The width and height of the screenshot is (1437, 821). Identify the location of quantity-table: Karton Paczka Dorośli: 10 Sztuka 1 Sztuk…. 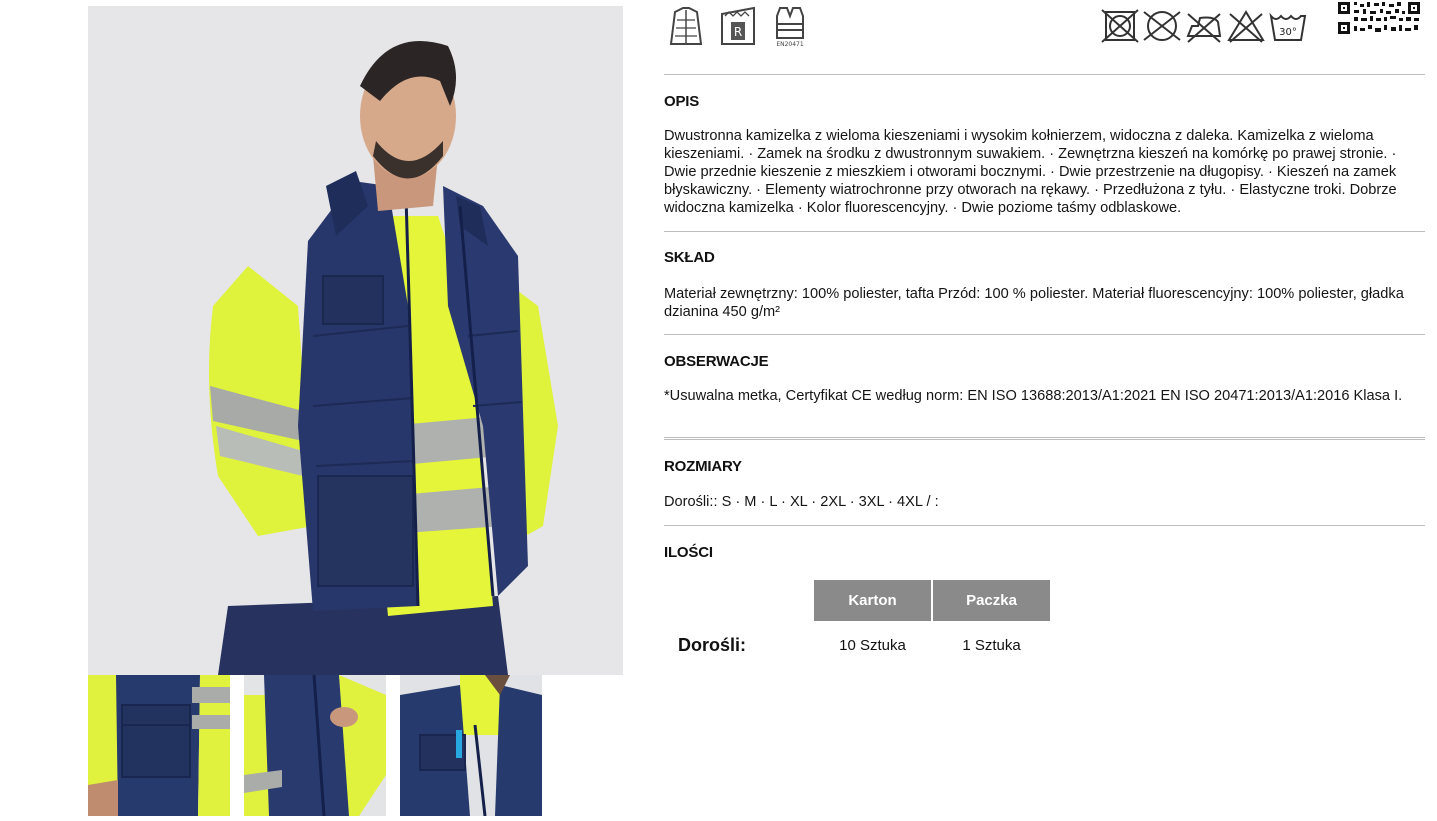
(858, 624).